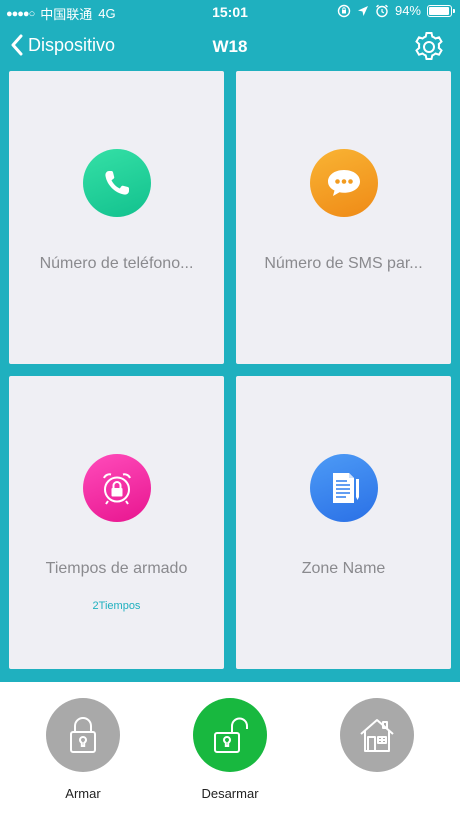  I want to click on back-label: Dispositivo, so click(72, 44).